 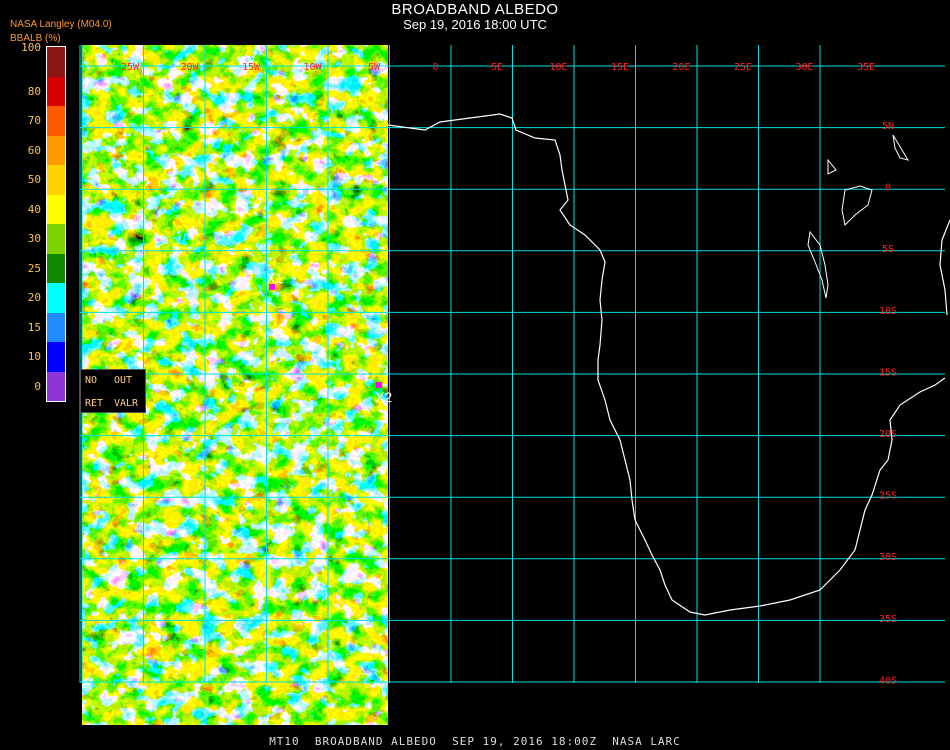 What do you see at coordinates (34, 91) in the screenshot?
I see `legend-tick: 80` at bounding box center [34, 91].